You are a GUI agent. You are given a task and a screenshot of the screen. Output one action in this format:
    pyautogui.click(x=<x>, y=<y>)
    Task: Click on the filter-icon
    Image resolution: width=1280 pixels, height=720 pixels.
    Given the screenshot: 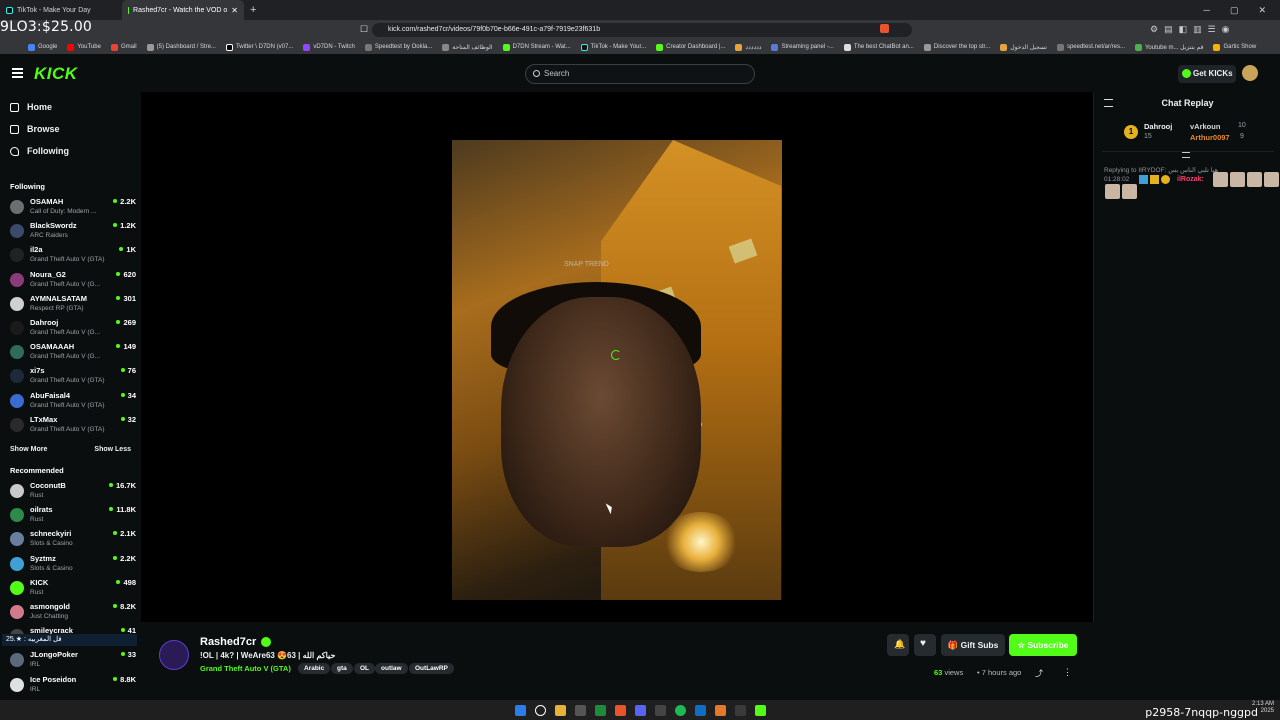 What is the action you would take?
    pyautogui.click(x=1186, y=155)
    